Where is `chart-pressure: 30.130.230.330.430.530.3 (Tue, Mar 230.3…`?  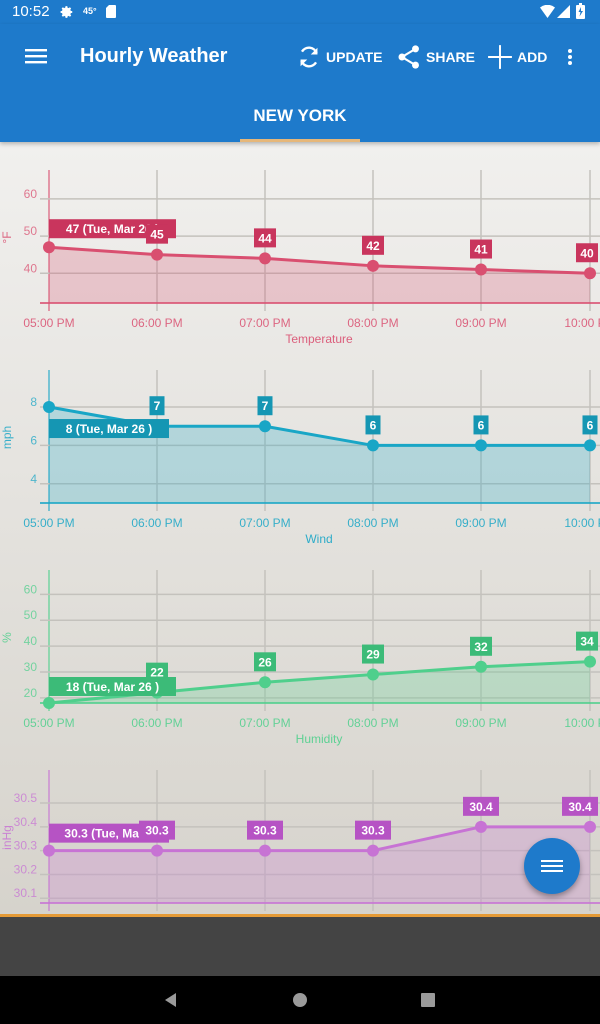
chart-pressure: 30.130.230.330.430.530.3 (Tue, Mar 230.3… is located at coordinates (300, 840).